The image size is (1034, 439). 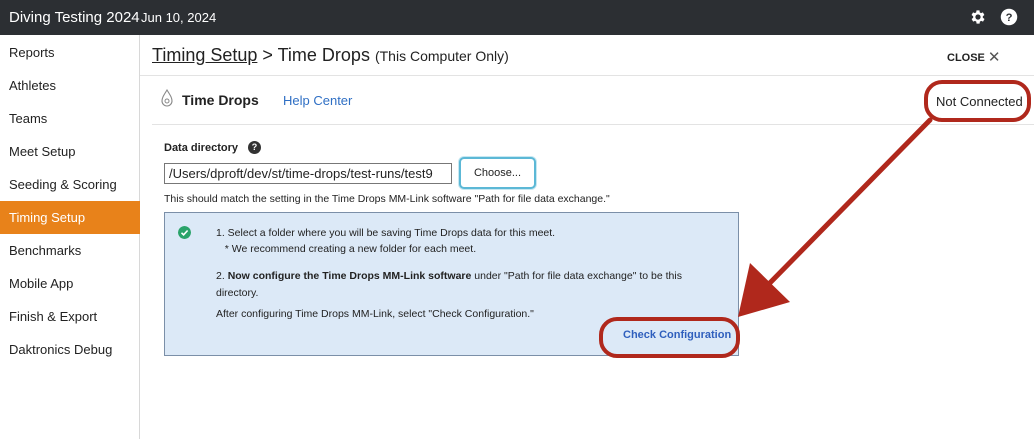 What do you see at coordinates (308, 173) in the screenshot?
I see `data-directory-input` at bounding box center [308, 173].